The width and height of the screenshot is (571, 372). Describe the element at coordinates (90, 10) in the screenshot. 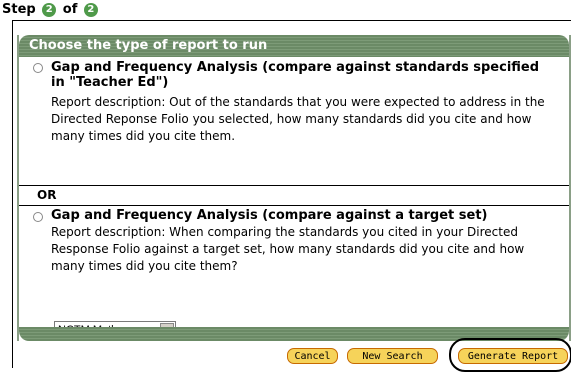

I see `step-total-badge: 2` at that location.